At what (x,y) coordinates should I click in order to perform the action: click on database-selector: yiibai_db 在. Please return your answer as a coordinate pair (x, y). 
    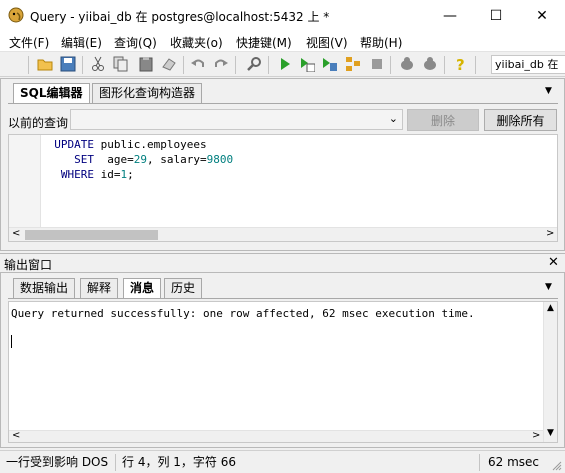
    Looking at the image, I should click on (528, 64).